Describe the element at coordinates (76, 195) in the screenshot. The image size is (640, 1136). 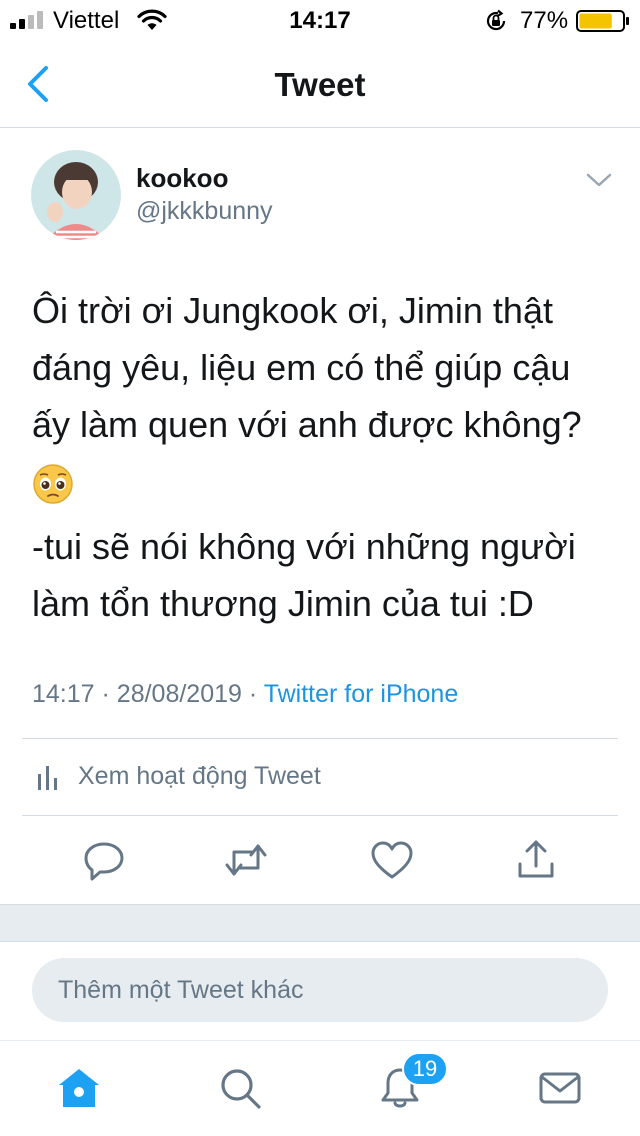
I see `avatar` at that location.